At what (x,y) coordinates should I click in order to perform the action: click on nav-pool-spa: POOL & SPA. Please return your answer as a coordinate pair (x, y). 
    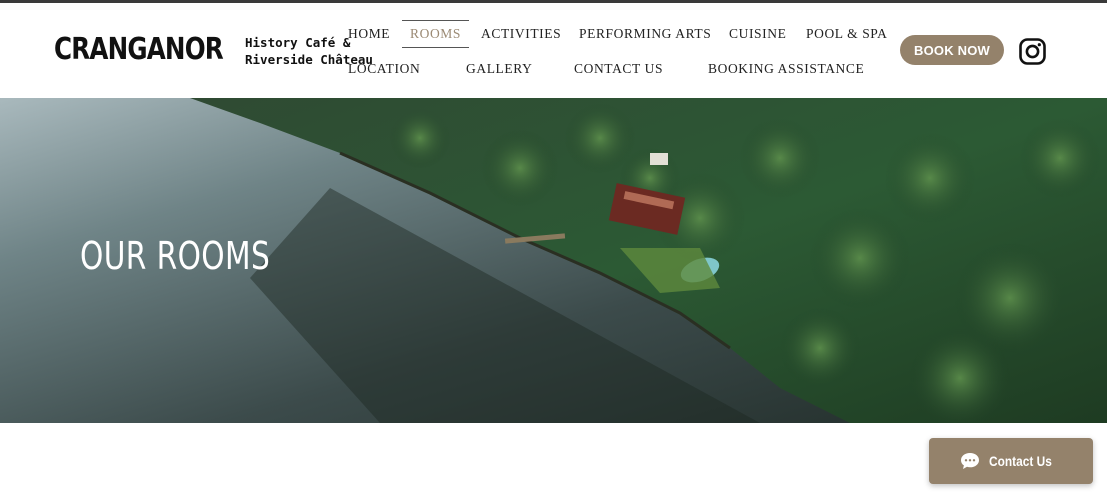
    Looking at the image, I should click on (847, 34).